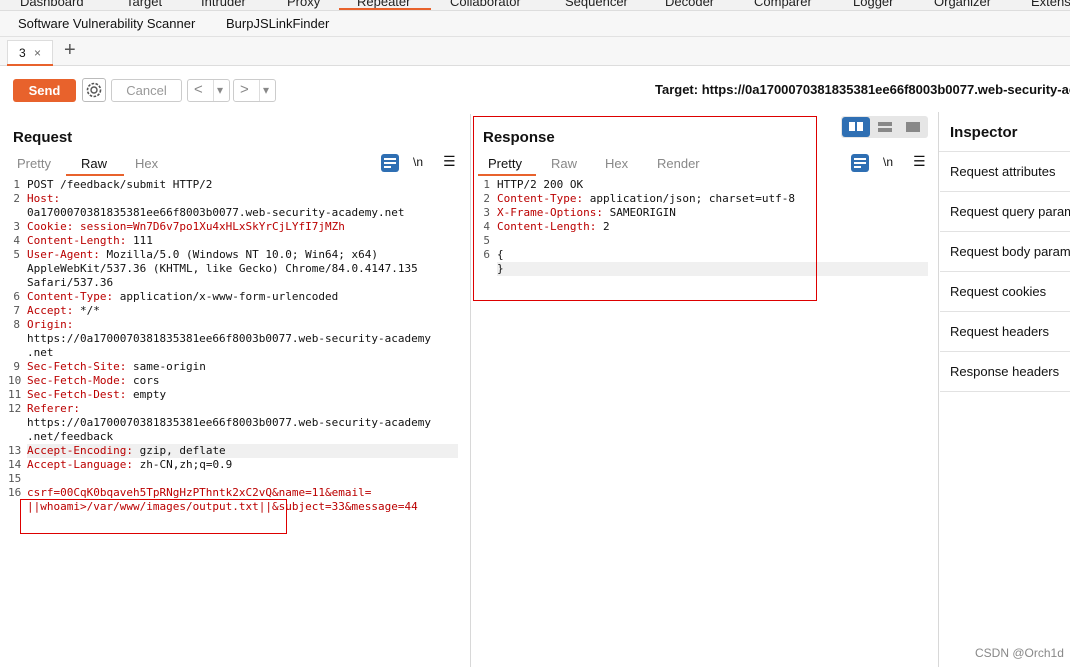  Describe the element at coordinates (80, 450) in the screenshot. I see `header-name: Accept-Encoding:` at that location.